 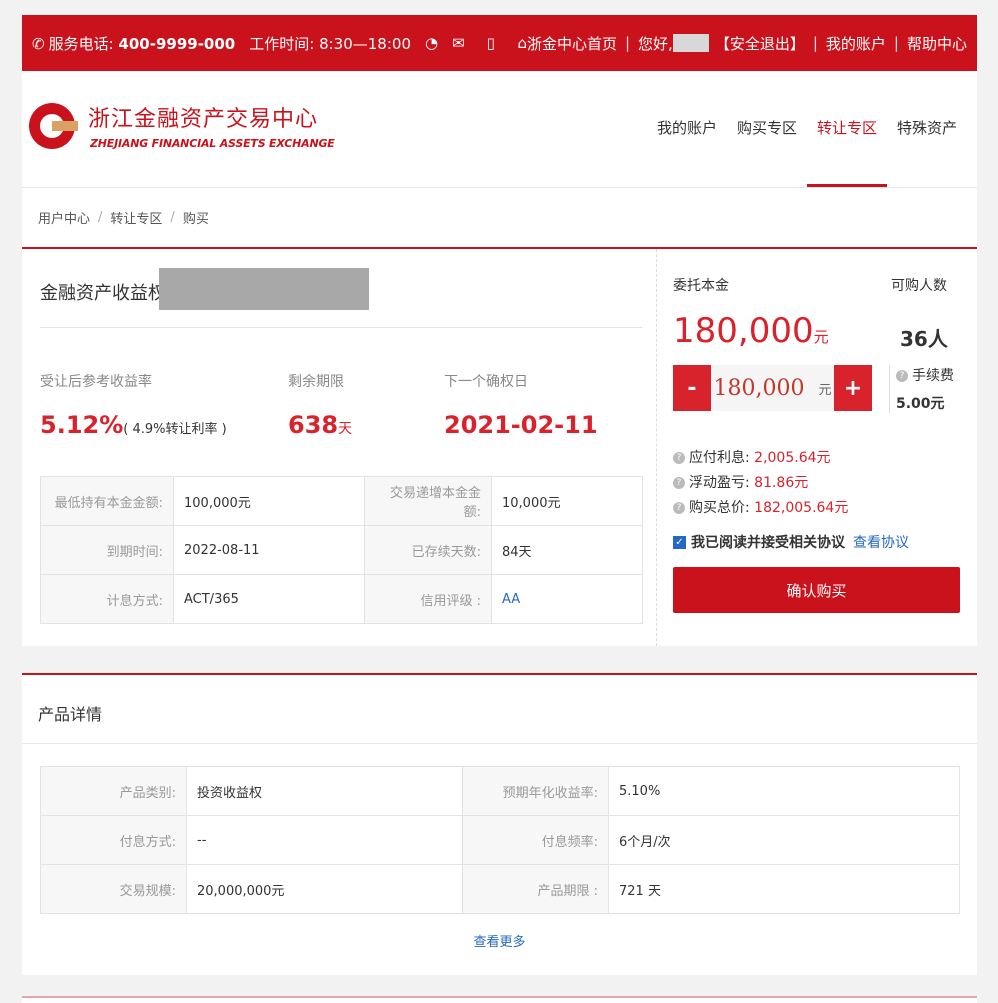 I want to click on my-account-link: 我的账户, so click(x=856, y=43).